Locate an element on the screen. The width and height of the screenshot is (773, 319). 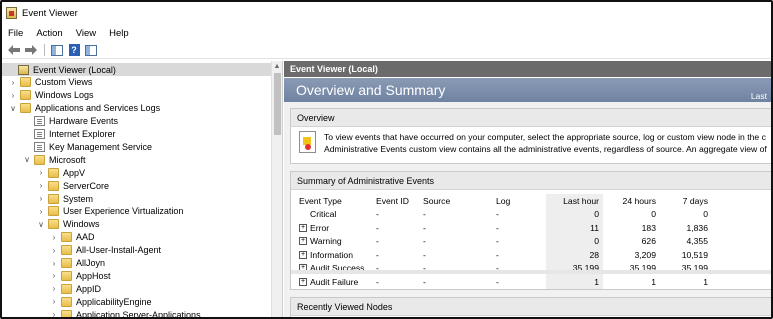
overview-section-header: Overview is located at coordinates (531, 118).